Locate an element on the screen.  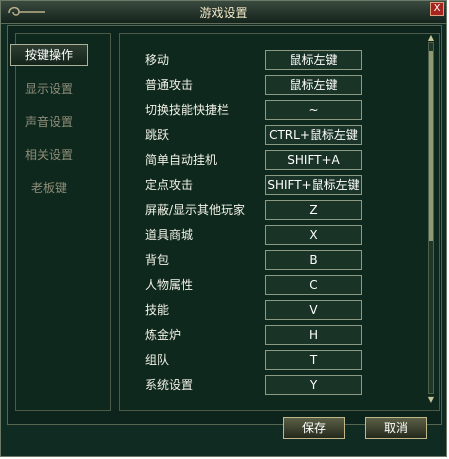
keybind-action-label: 技能 is located at coordinates (157, 310).